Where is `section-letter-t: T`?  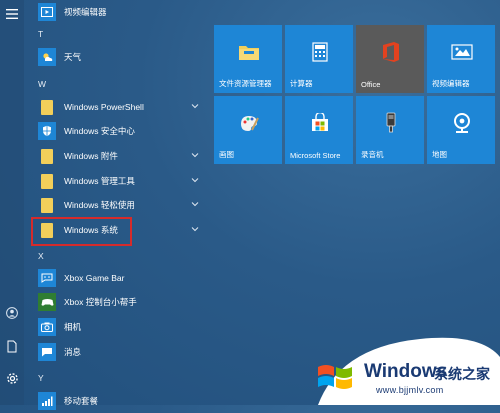
section-letter-t: T is located at coordinates (40, 34).